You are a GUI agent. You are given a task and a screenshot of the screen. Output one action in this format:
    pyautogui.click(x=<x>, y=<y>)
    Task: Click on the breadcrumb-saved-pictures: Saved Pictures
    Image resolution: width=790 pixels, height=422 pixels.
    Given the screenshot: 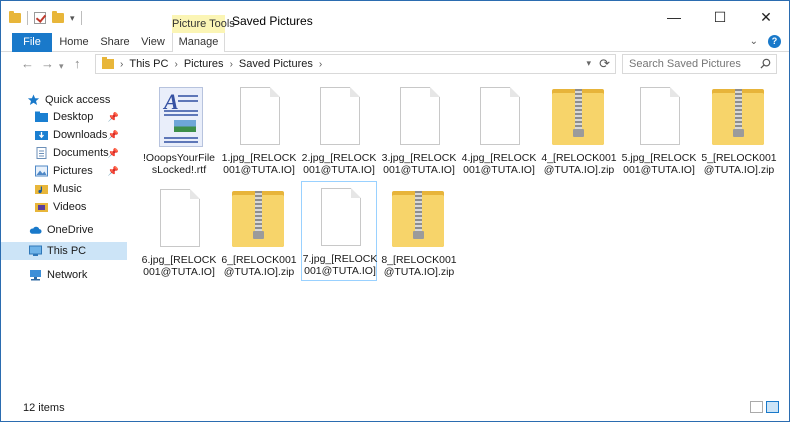 What is the action you would take?
    pyautogui.click(x=276, y=64)
    